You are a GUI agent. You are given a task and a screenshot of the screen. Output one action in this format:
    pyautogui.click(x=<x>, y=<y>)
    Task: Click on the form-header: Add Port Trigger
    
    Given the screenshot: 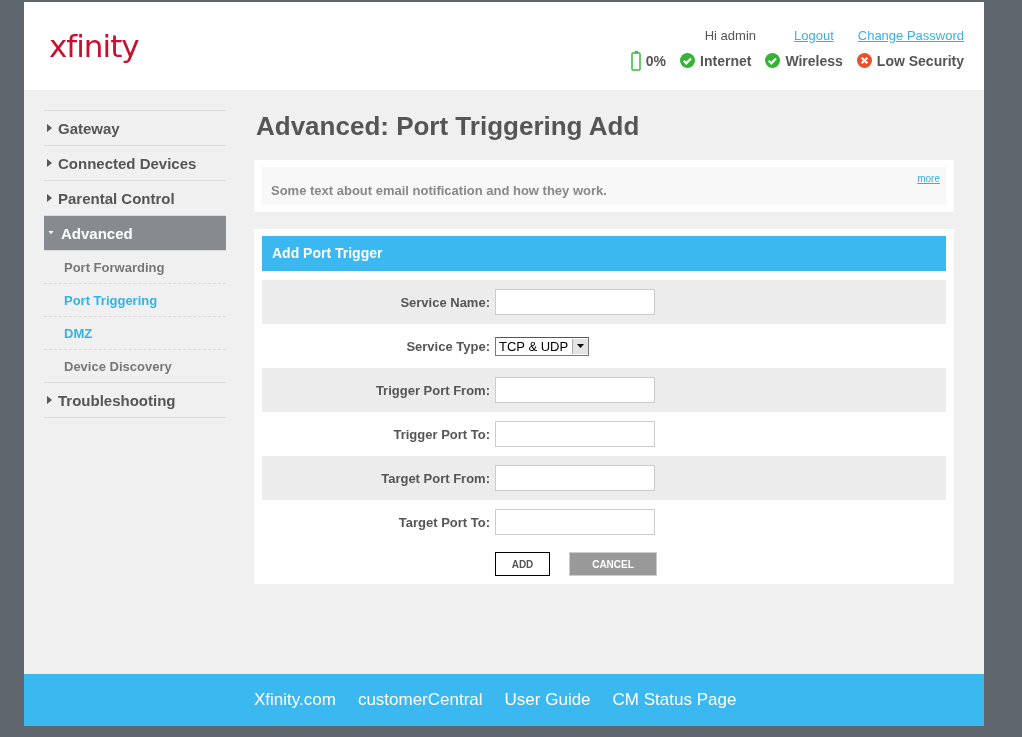 What is the action you would take?
    pyautogui.click(x=604, y=253)
    